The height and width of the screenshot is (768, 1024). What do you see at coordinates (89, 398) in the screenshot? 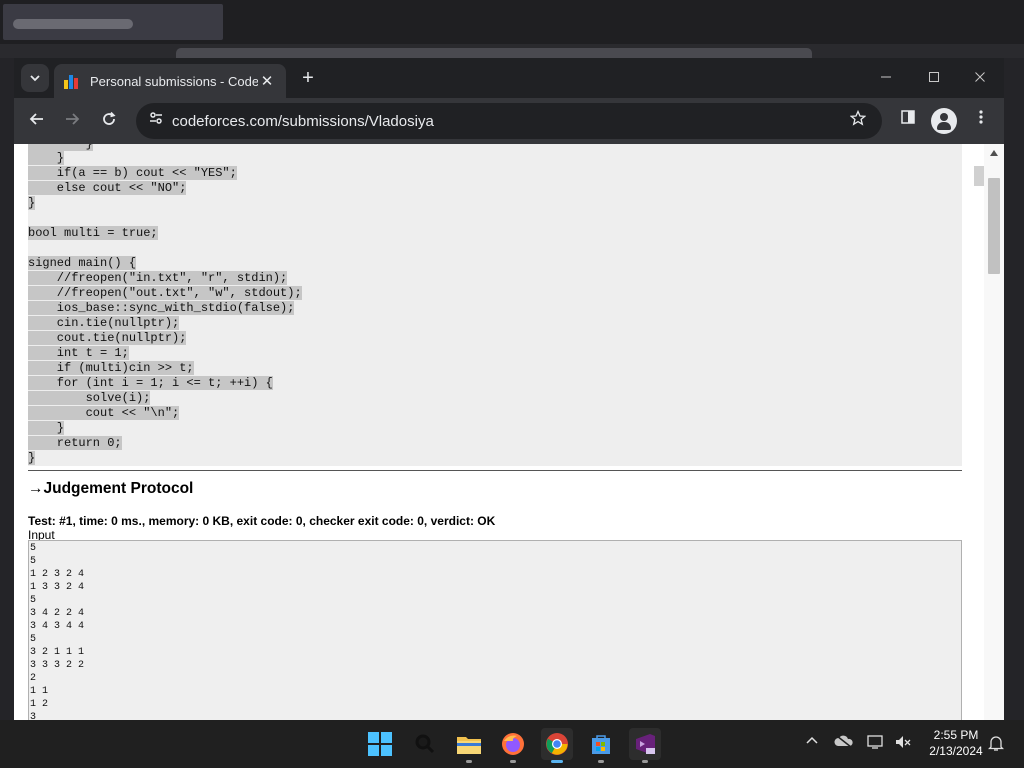
I see `code-line: solve(i);` at bounding box center [89, 398].